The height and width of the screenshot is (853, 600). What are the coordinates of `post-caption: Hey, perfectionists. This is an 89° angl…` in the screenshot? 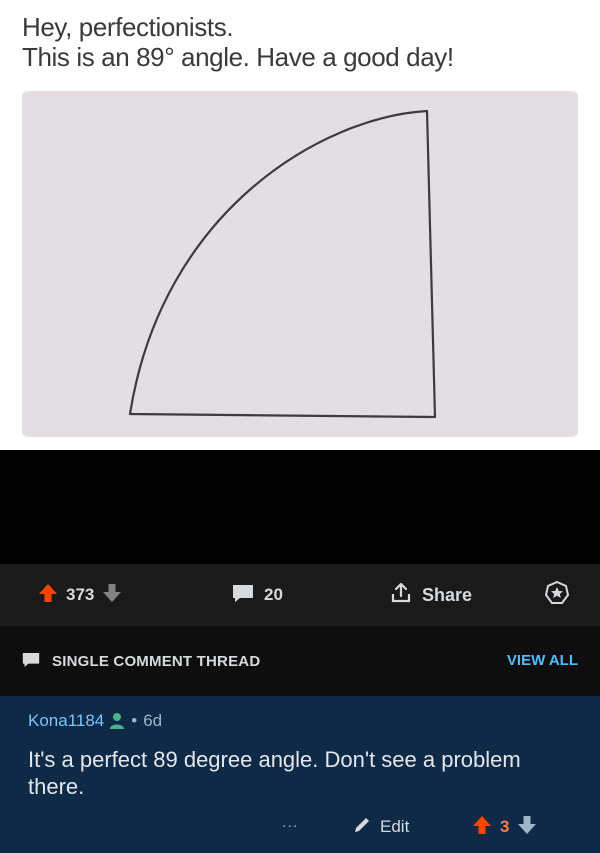 It's located at (302, 42).